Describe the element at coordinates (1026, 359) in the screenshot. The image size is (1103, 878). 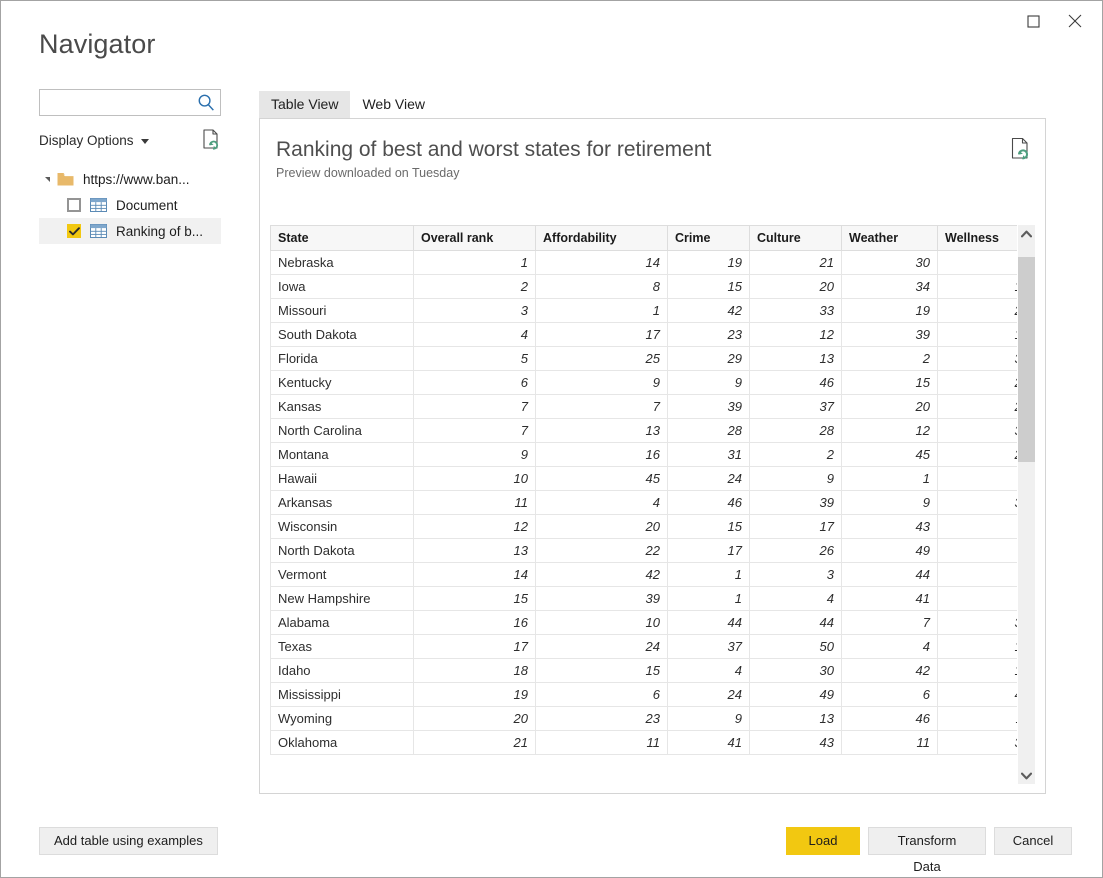
I see `scrollbar-thumb` at that location.